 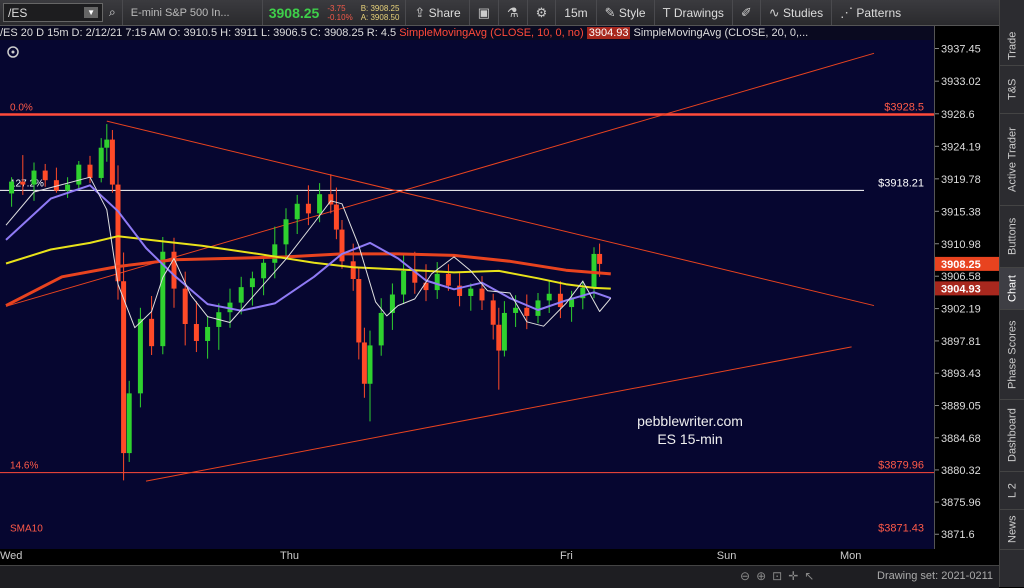 What do you see at coordinates (1012, 237) in the screenshot?
I see `sidebar-tab-buttons: Buttons` at bounding box center [1012, 237].